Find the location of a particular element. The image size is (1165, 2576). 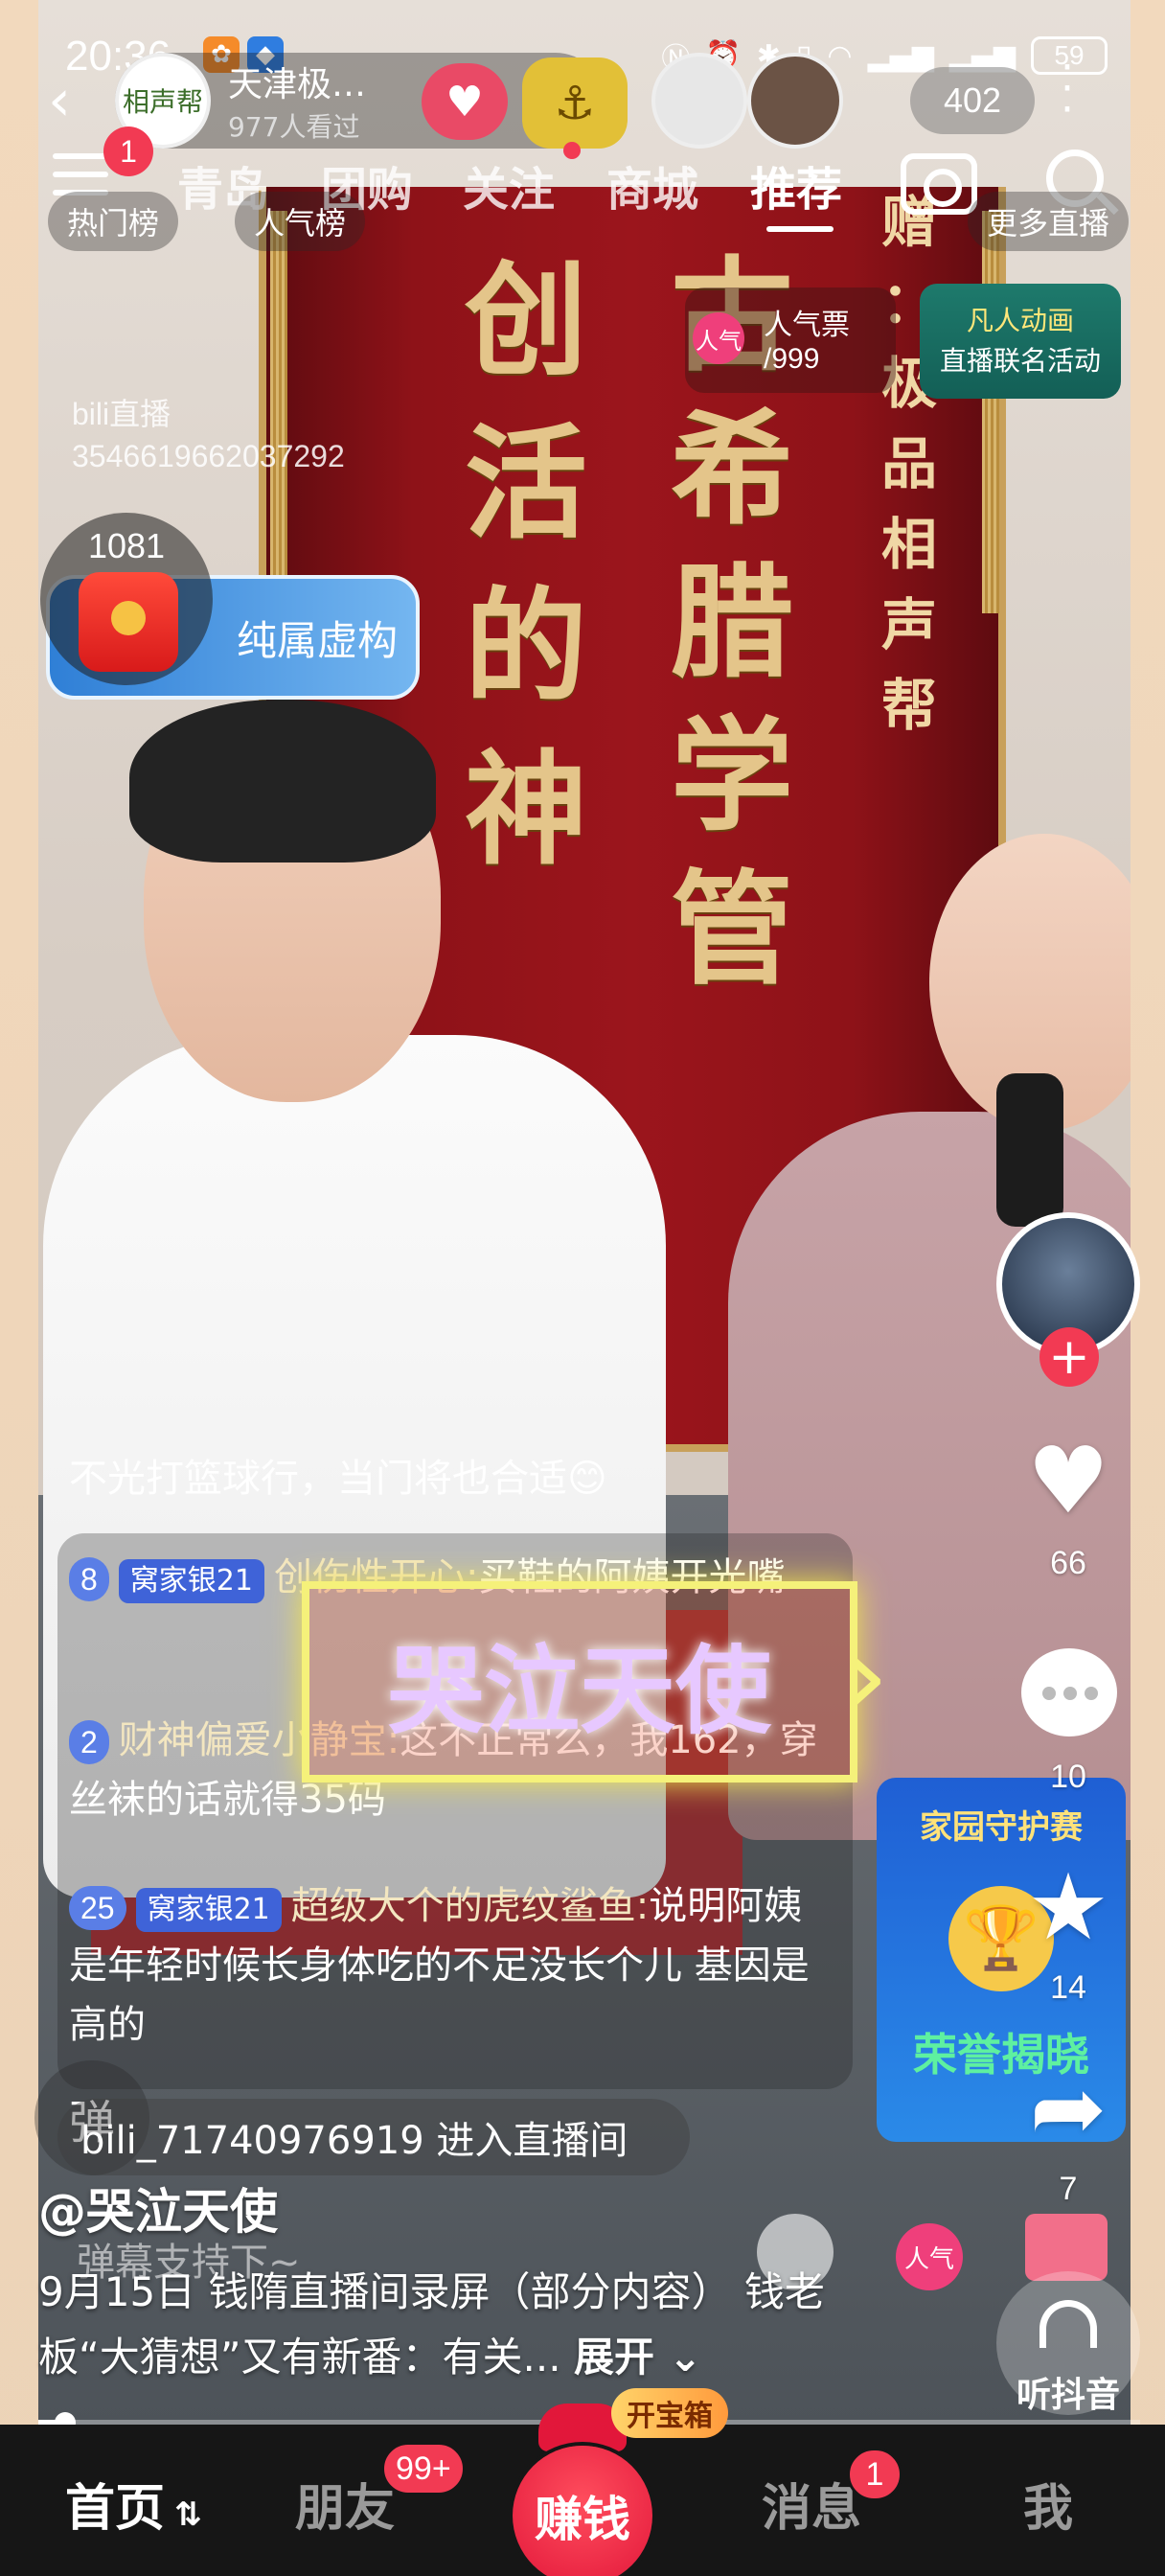

user-level-badge: 25 is located at coordinates (97, 1908).